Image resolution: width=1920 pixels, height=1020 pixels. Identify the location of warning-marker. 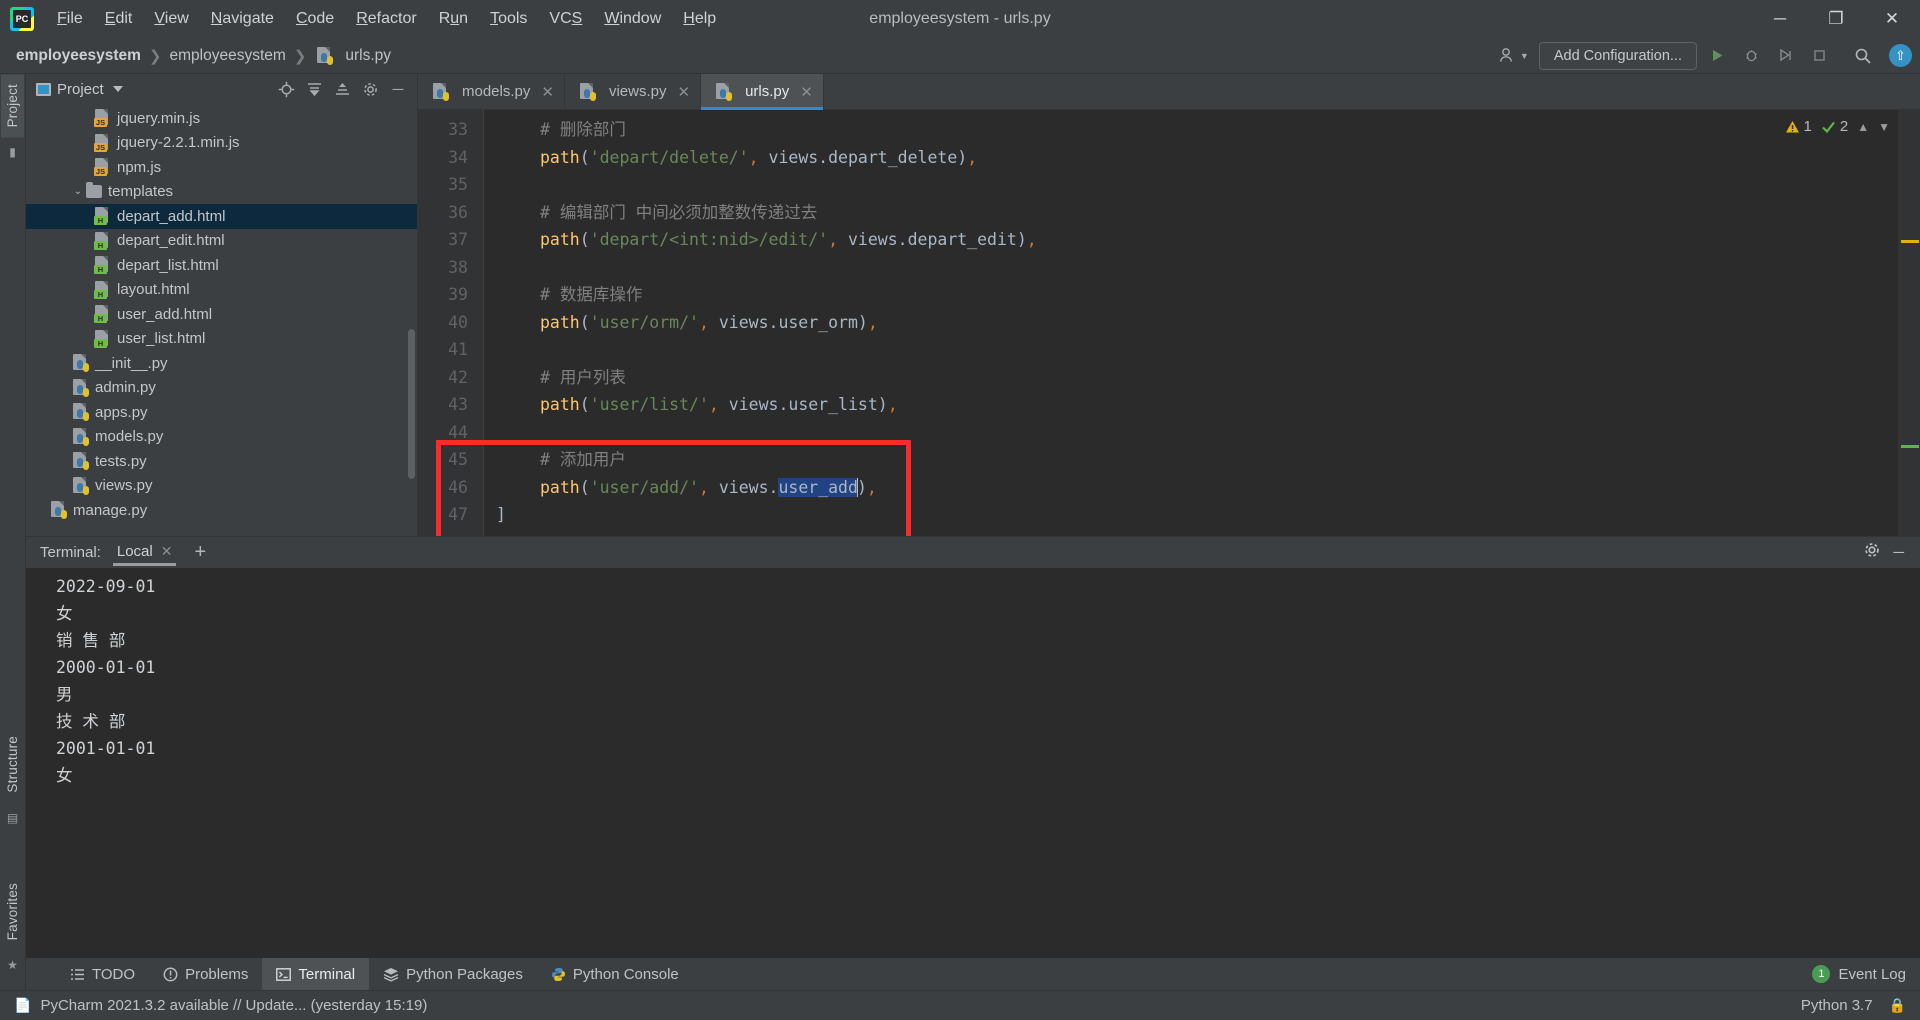
(1910, 241).